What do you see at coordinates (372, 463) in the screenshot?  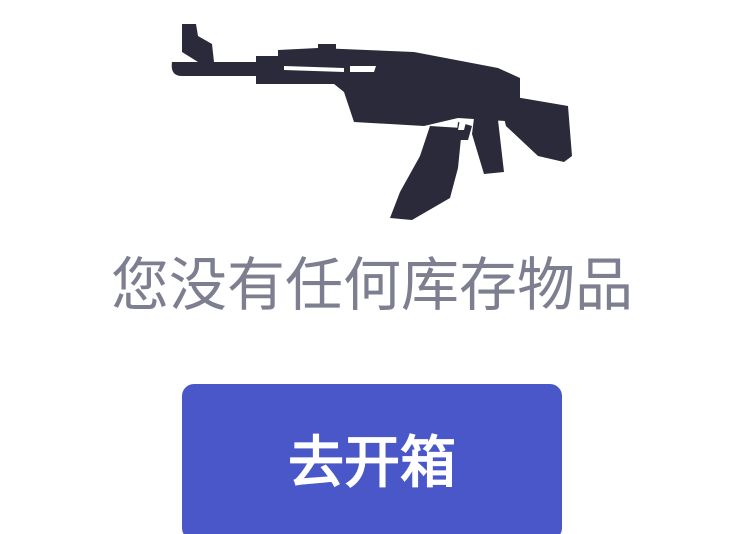 I see `open-case-button-label: 去开箱` at bounding box center [372, 463].